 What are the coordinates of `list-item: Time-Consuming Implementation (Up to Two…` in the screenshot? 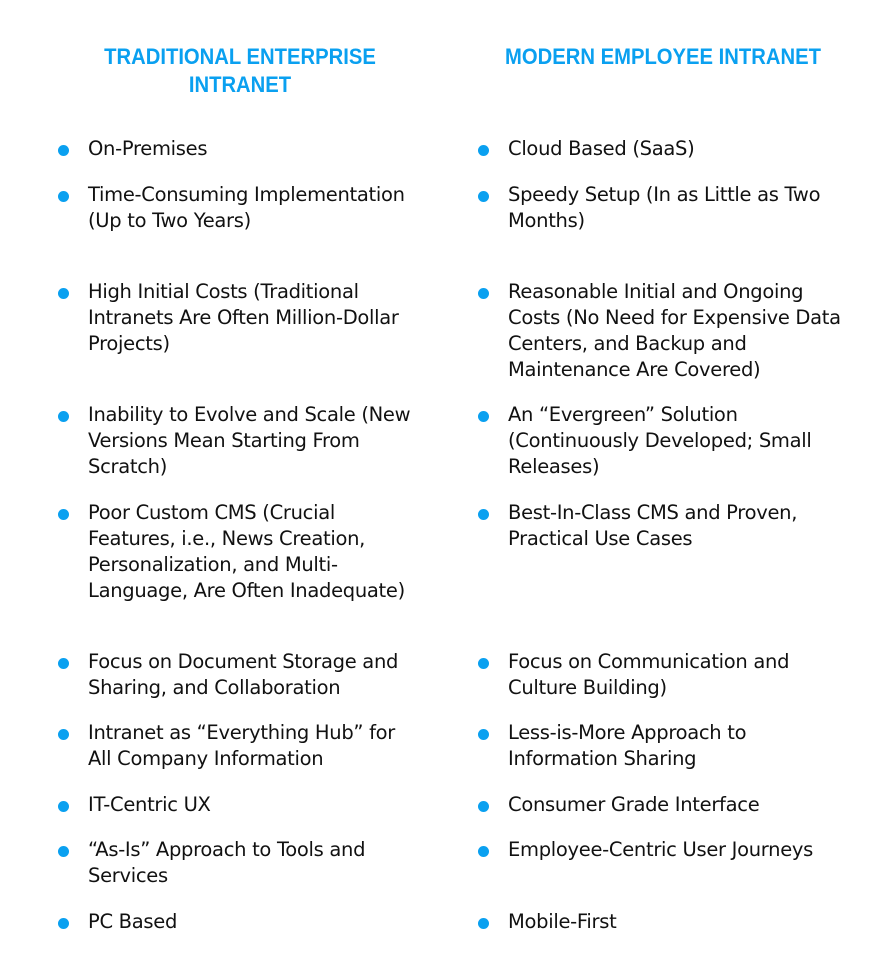 It's located at (238, 208).